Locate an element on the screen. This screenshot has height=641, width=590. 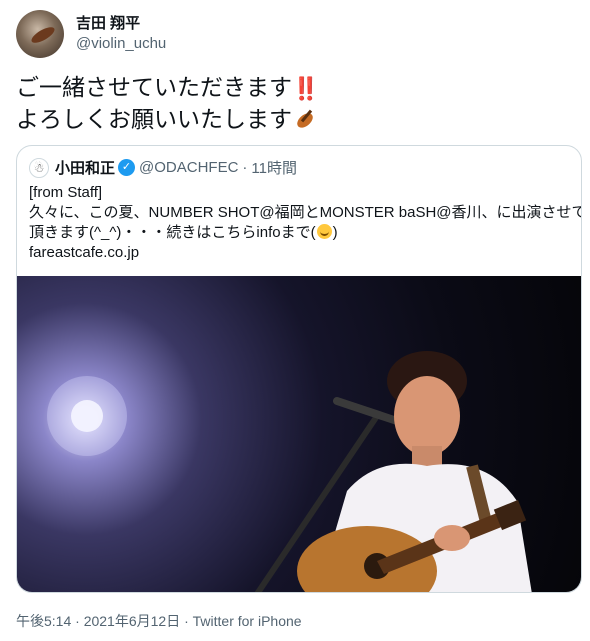
quoted-tweet-time: 11時間 is located at coordinates (274, 167).